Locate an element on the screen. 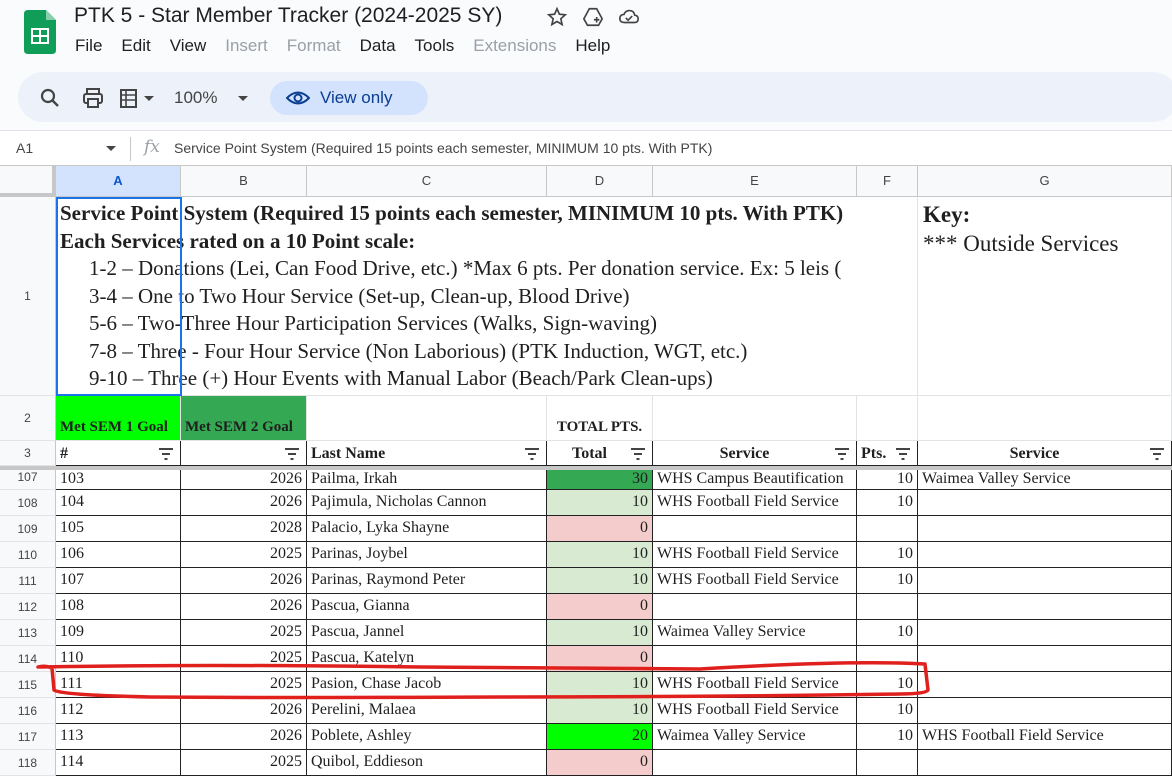  sheets-logo-icon is located at coordinates (40, 32).